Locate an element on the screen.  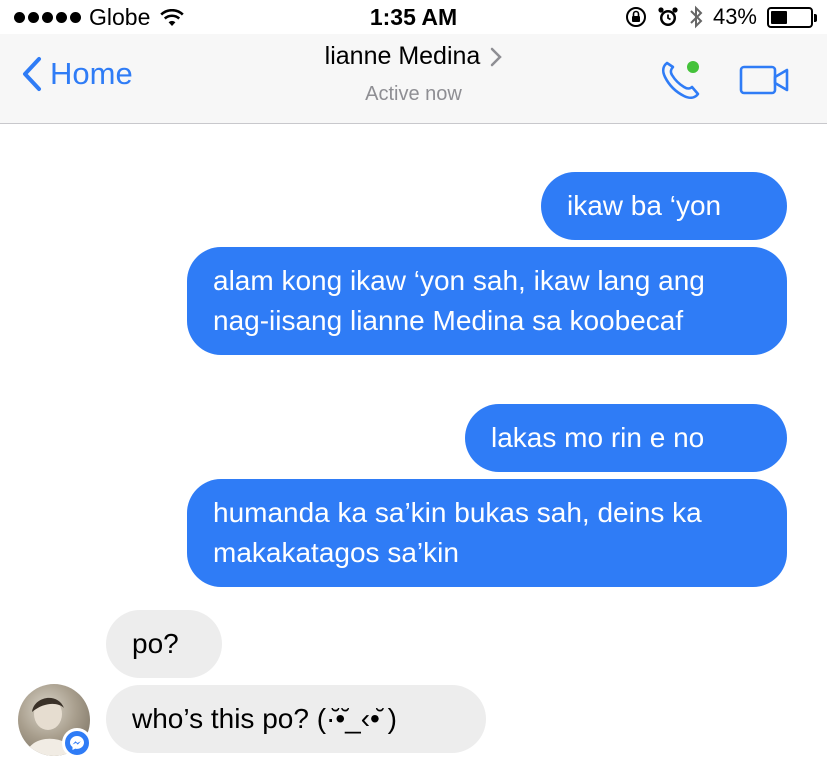
conversation-header: Home lianne Medina Active now is located at coordinates (413, 79).